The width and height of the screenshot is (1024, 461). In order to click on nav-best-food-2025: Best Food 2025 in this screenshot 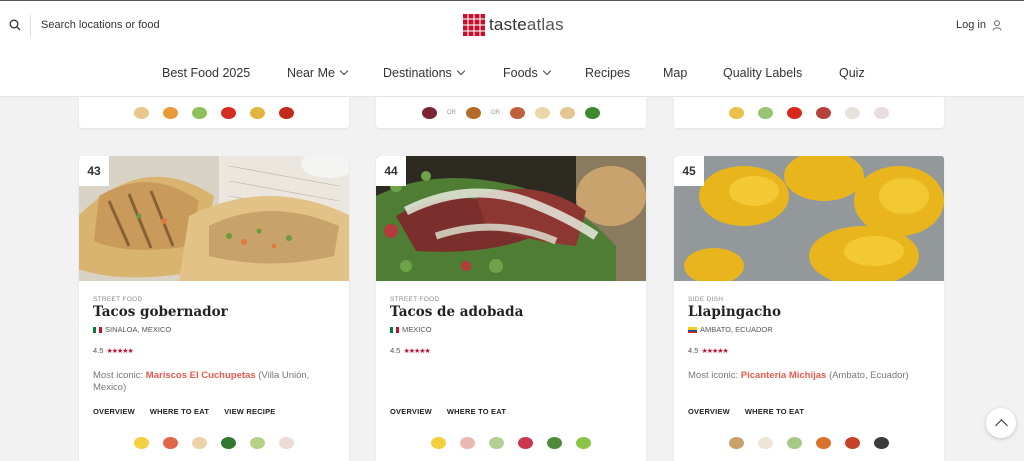, I will do `click(206, 73)`.